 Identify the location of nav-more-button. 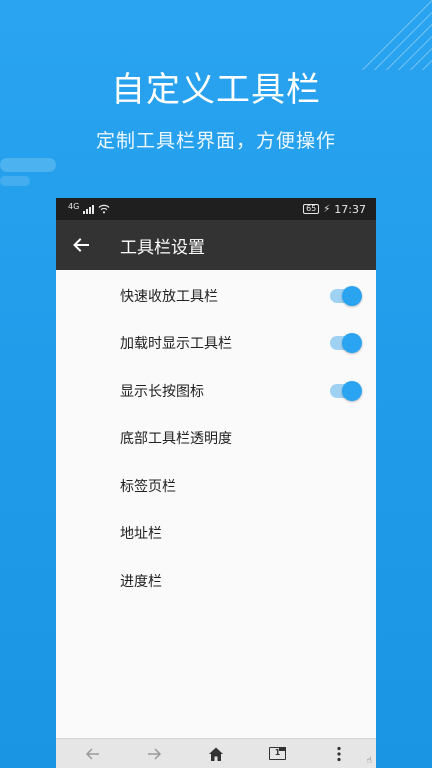
(339, 753).